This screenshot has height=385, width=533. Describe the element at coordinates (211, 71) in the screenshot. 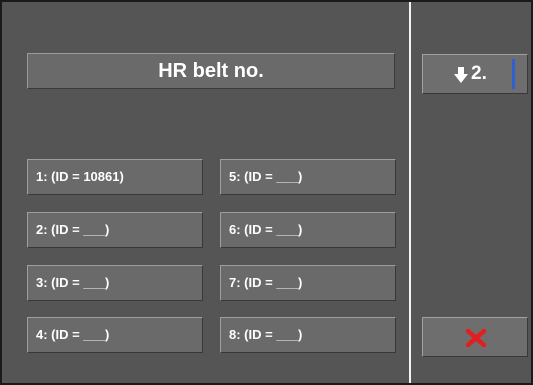

I see `page-title: HR belt no.` at that location.